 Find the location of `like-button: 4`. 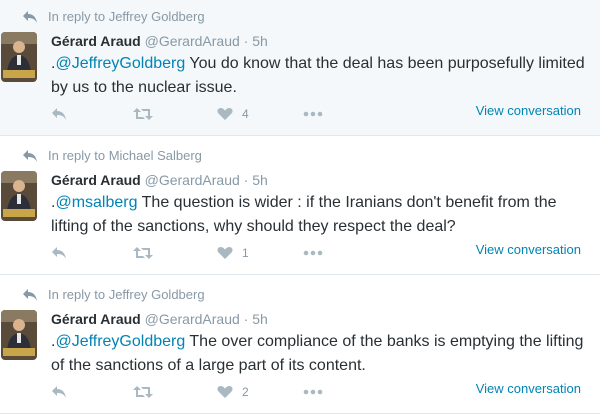

like-button: 4 is located at coordinates (233, 114).